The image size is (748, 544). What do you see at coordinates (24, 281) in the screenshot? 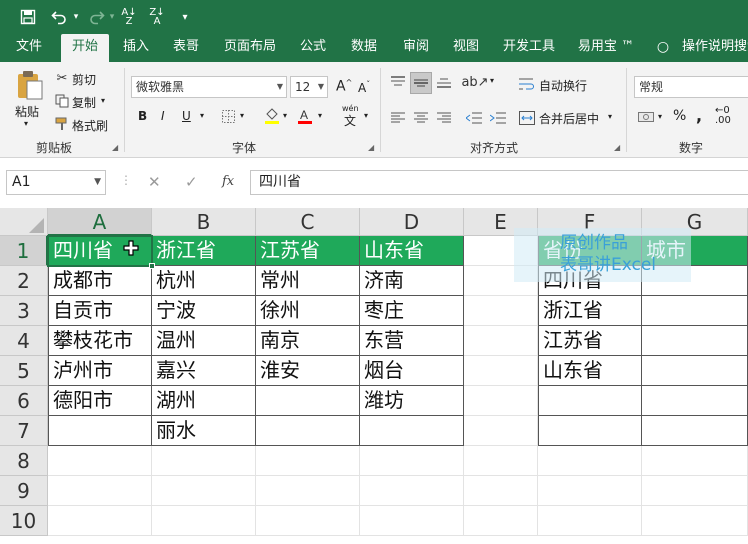
I see `row-header-2: 2` at bounding box center [24, 281].